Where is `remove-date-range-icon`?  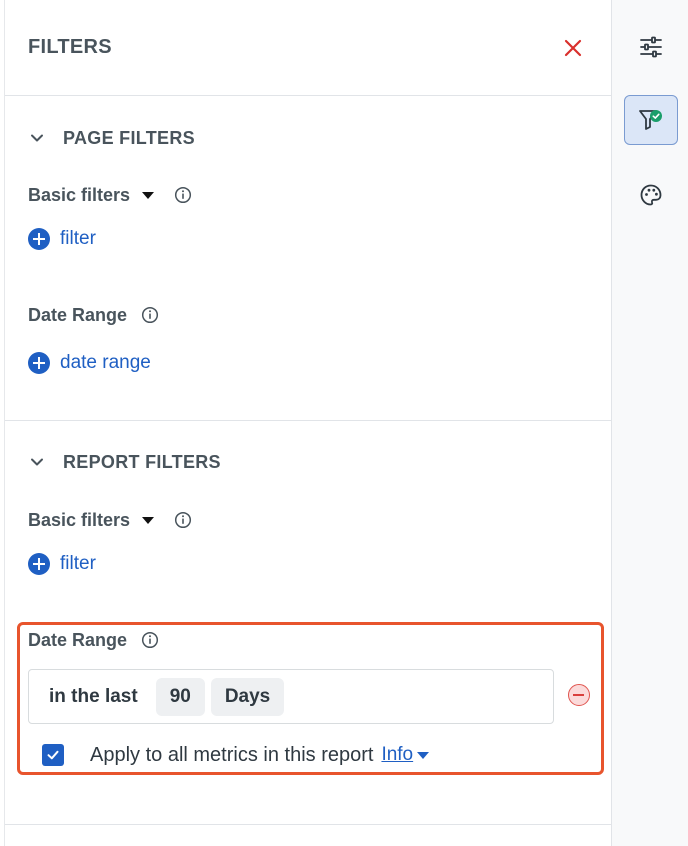 remove-date-range-icon is located at coordinates (579, 695).